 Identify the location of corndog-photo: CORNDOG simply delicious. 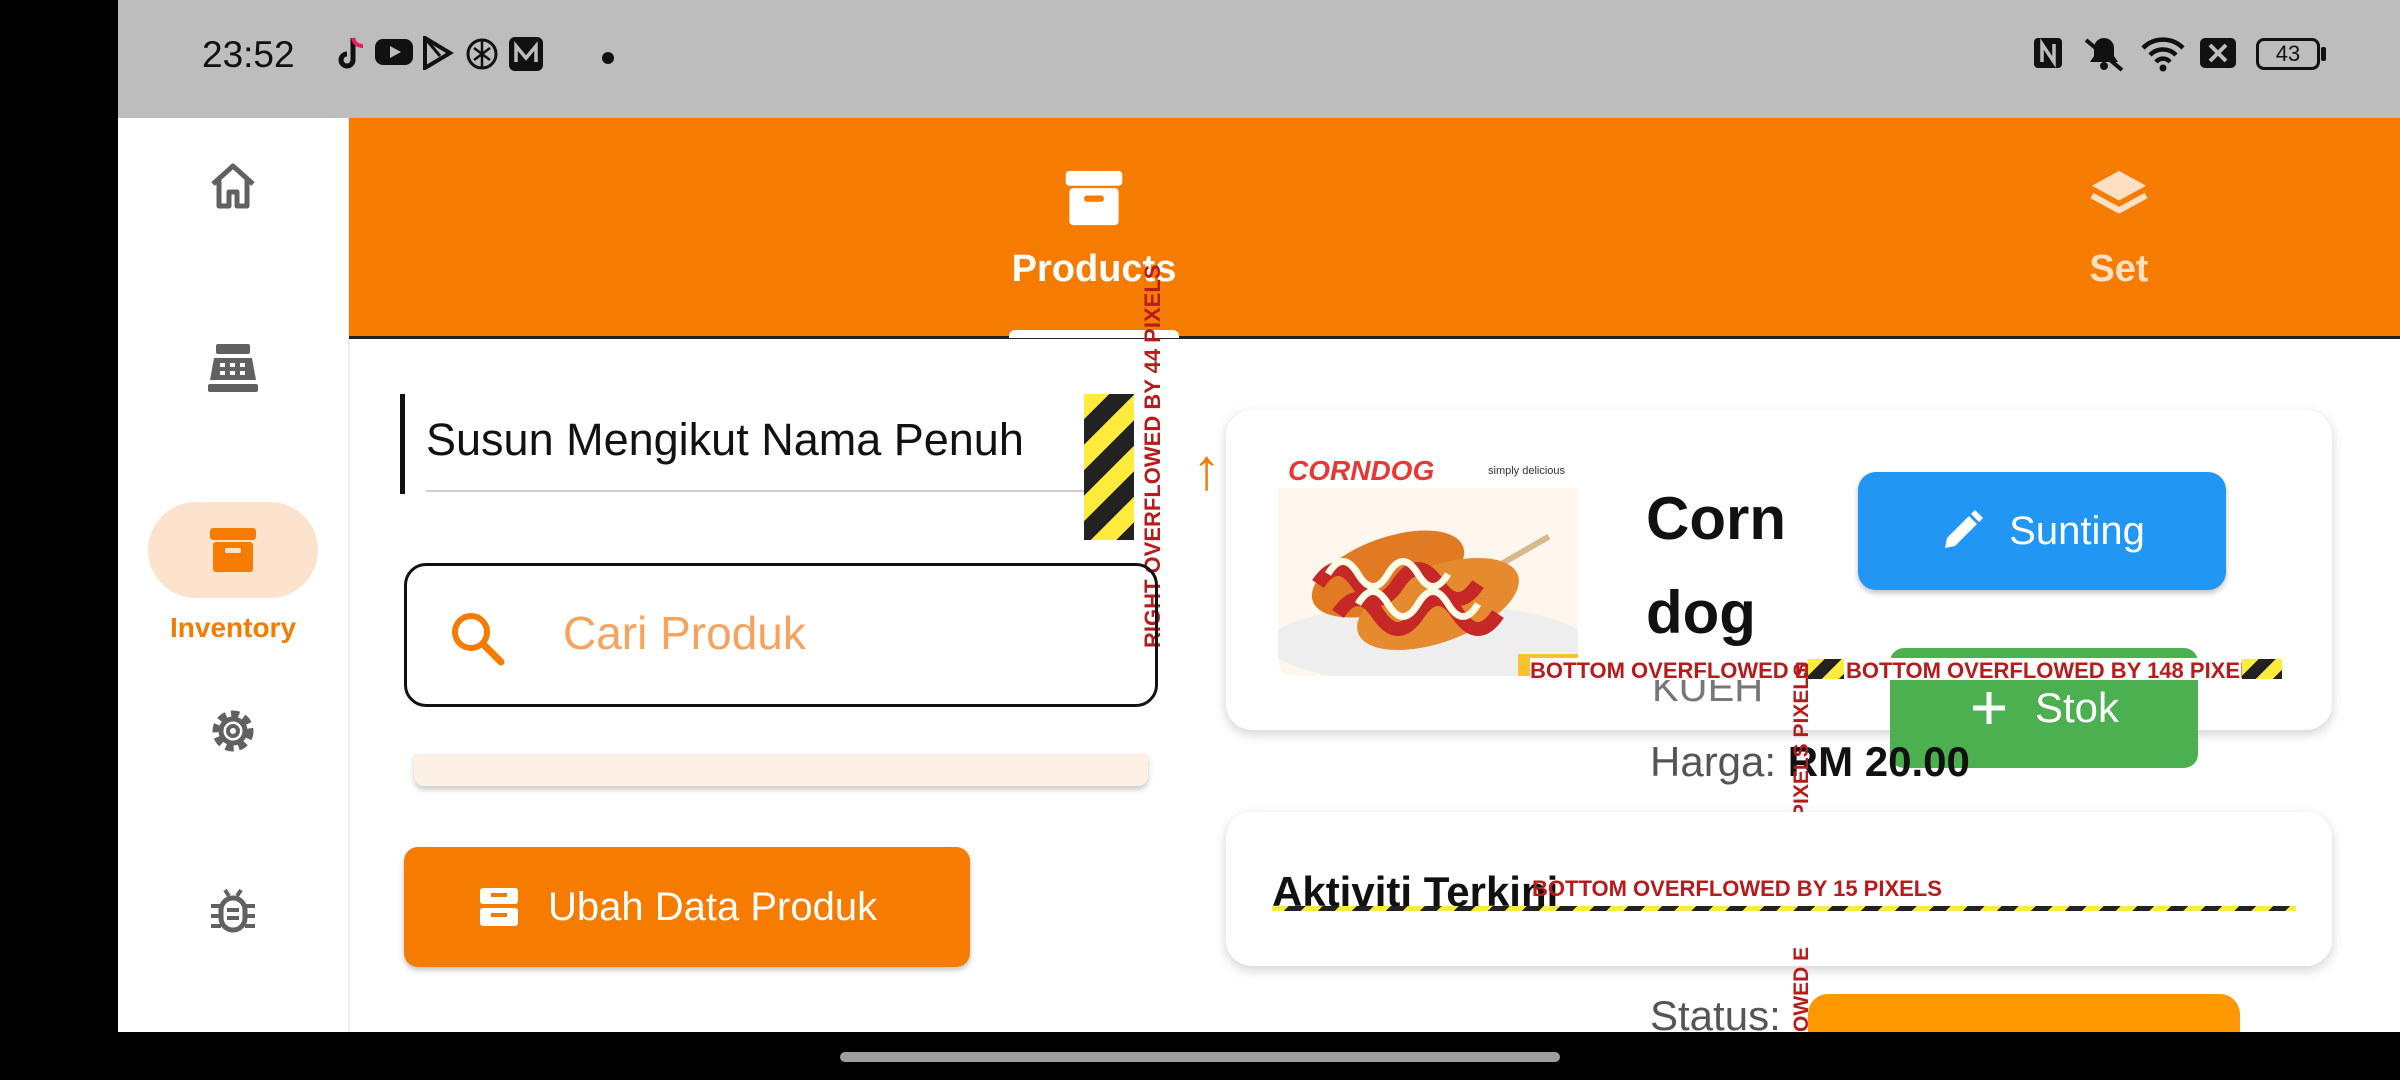
(1428, 565).